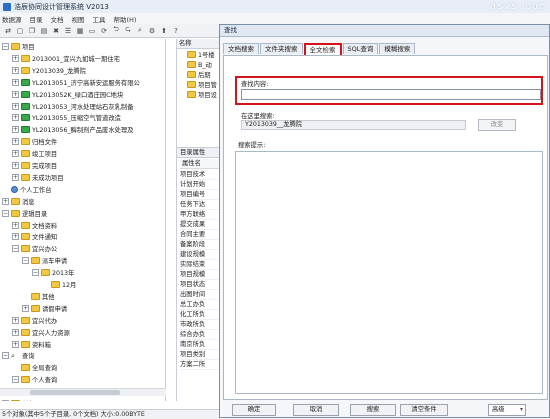 The width and height of the screenshot is (550, 419). What do you see at coordinates (56, 31) in the screenshot?
I see `delete-icon: ✖` at bounding box center [56, 31].